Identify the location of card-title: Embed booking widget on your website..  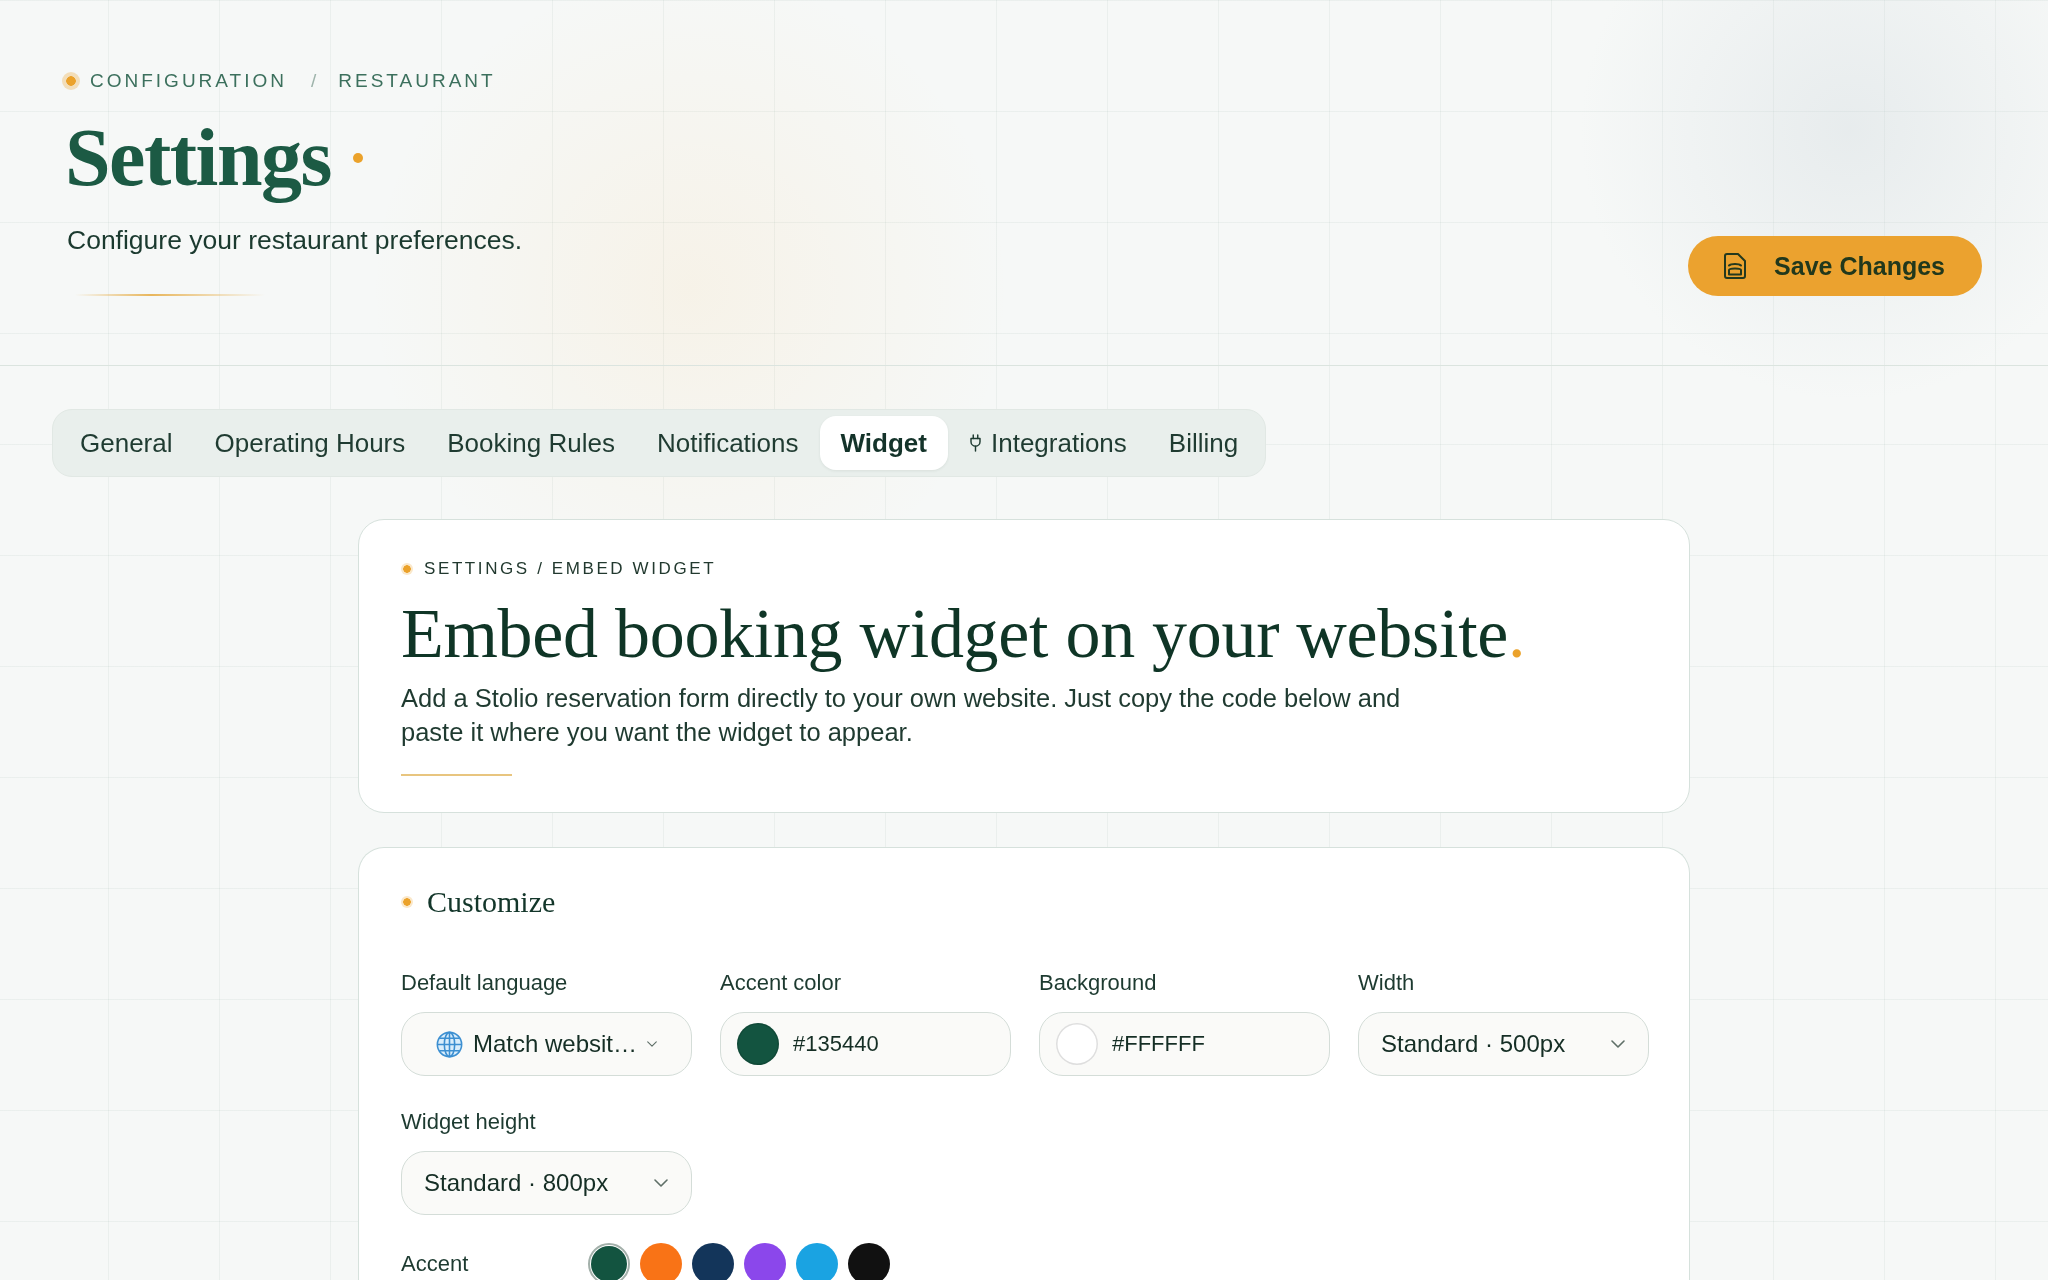
(964, 633).